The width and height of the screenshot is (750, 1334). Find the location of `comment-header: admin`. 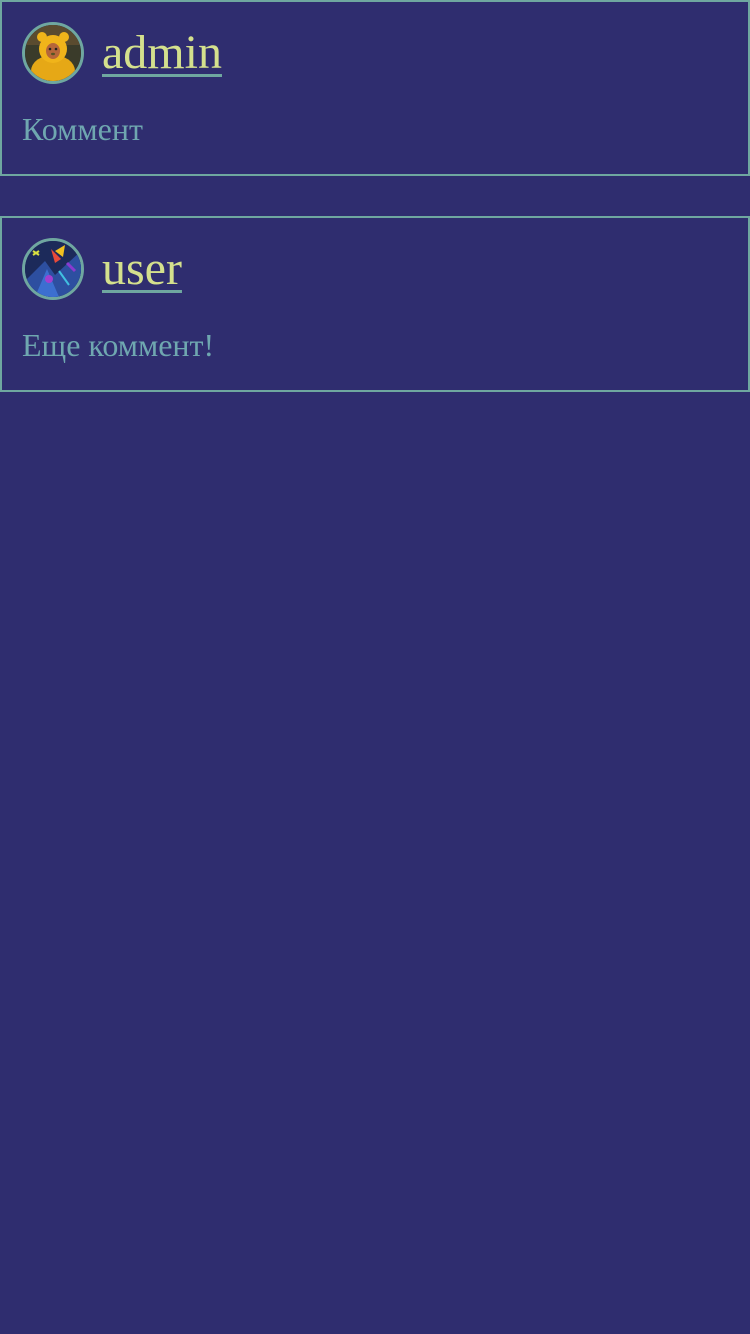

comment-header: admin is located at coordinates (122, 53).